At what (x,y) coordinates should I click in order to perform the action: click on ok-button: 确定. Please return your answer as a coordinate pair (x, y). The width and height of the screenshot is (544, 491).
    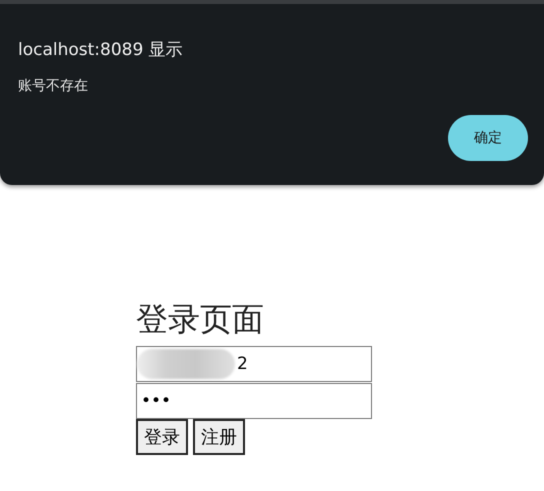
    Looking at the image, I should click on (488, 138).